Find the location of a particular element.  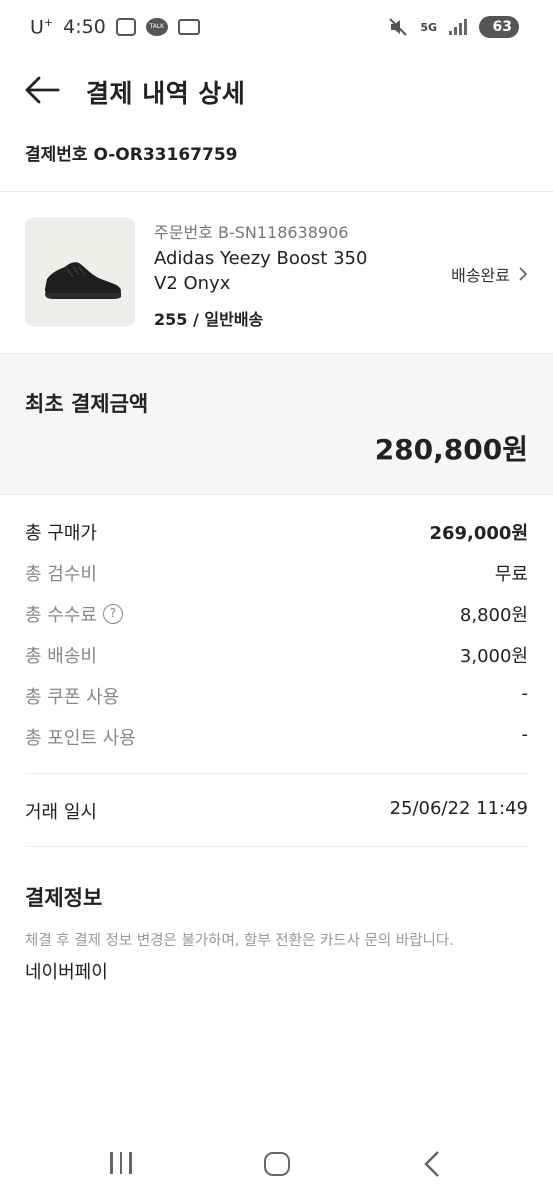

breakdown-label: 총 포인트 사용 is located at coordinates (80, 738).